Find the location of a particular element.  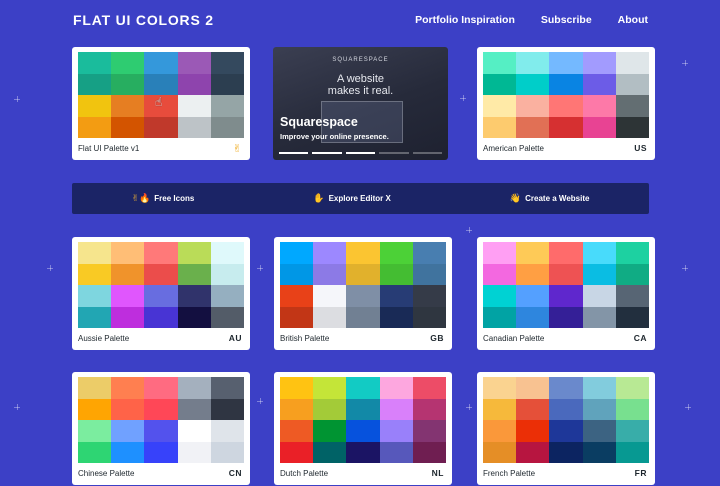

banner-link-create-website: 👋 Create a Website is located at coordinates (550, 198).